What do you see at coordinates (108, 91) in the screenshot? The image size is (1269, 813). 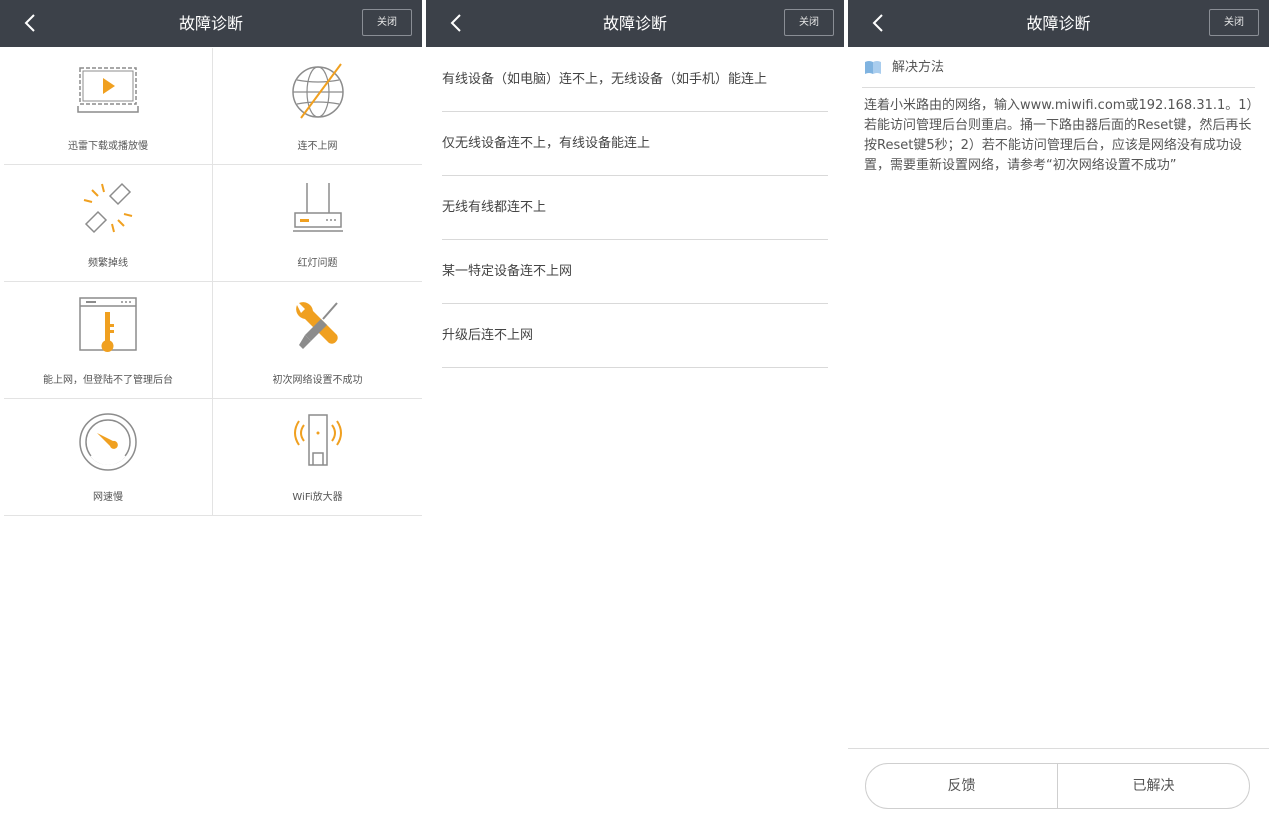 I see `video-play-icon` at bounding box center [108, 91].